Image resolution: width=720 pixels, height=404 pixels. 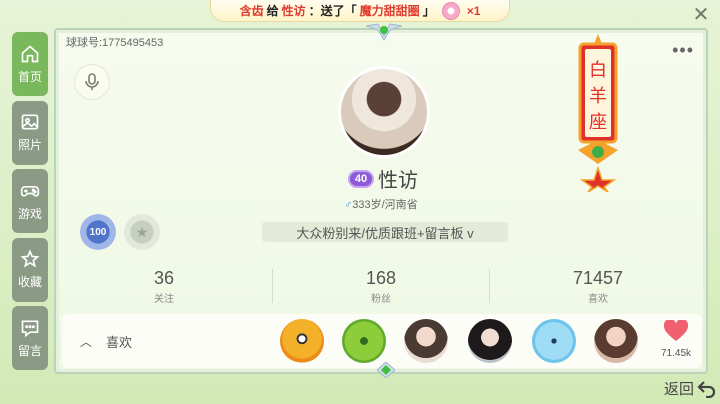 I want to click on home-icon, so click(x=30, y=53).